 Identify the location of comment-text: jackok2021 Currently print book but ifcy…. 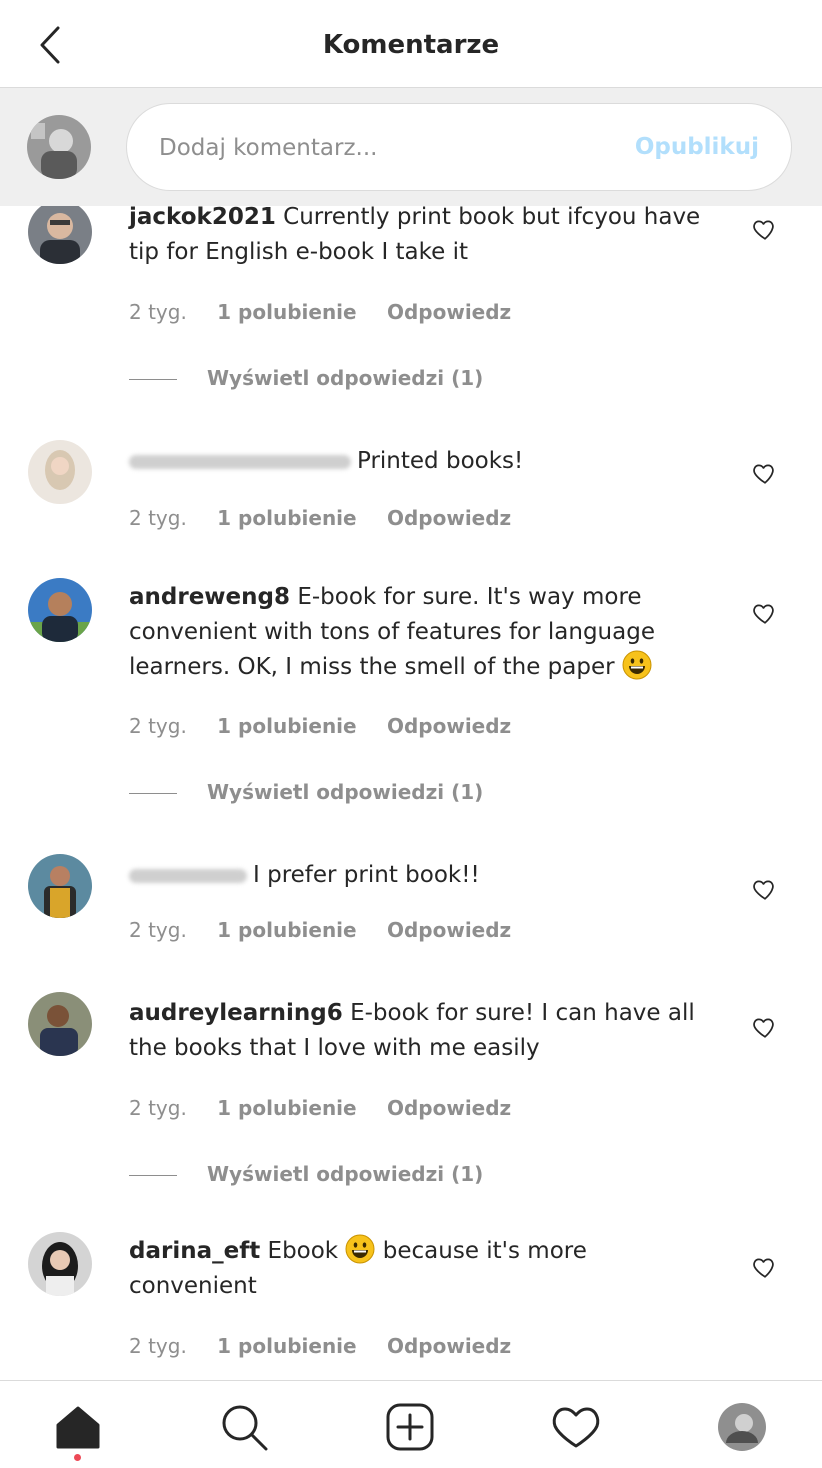
(424, 238).